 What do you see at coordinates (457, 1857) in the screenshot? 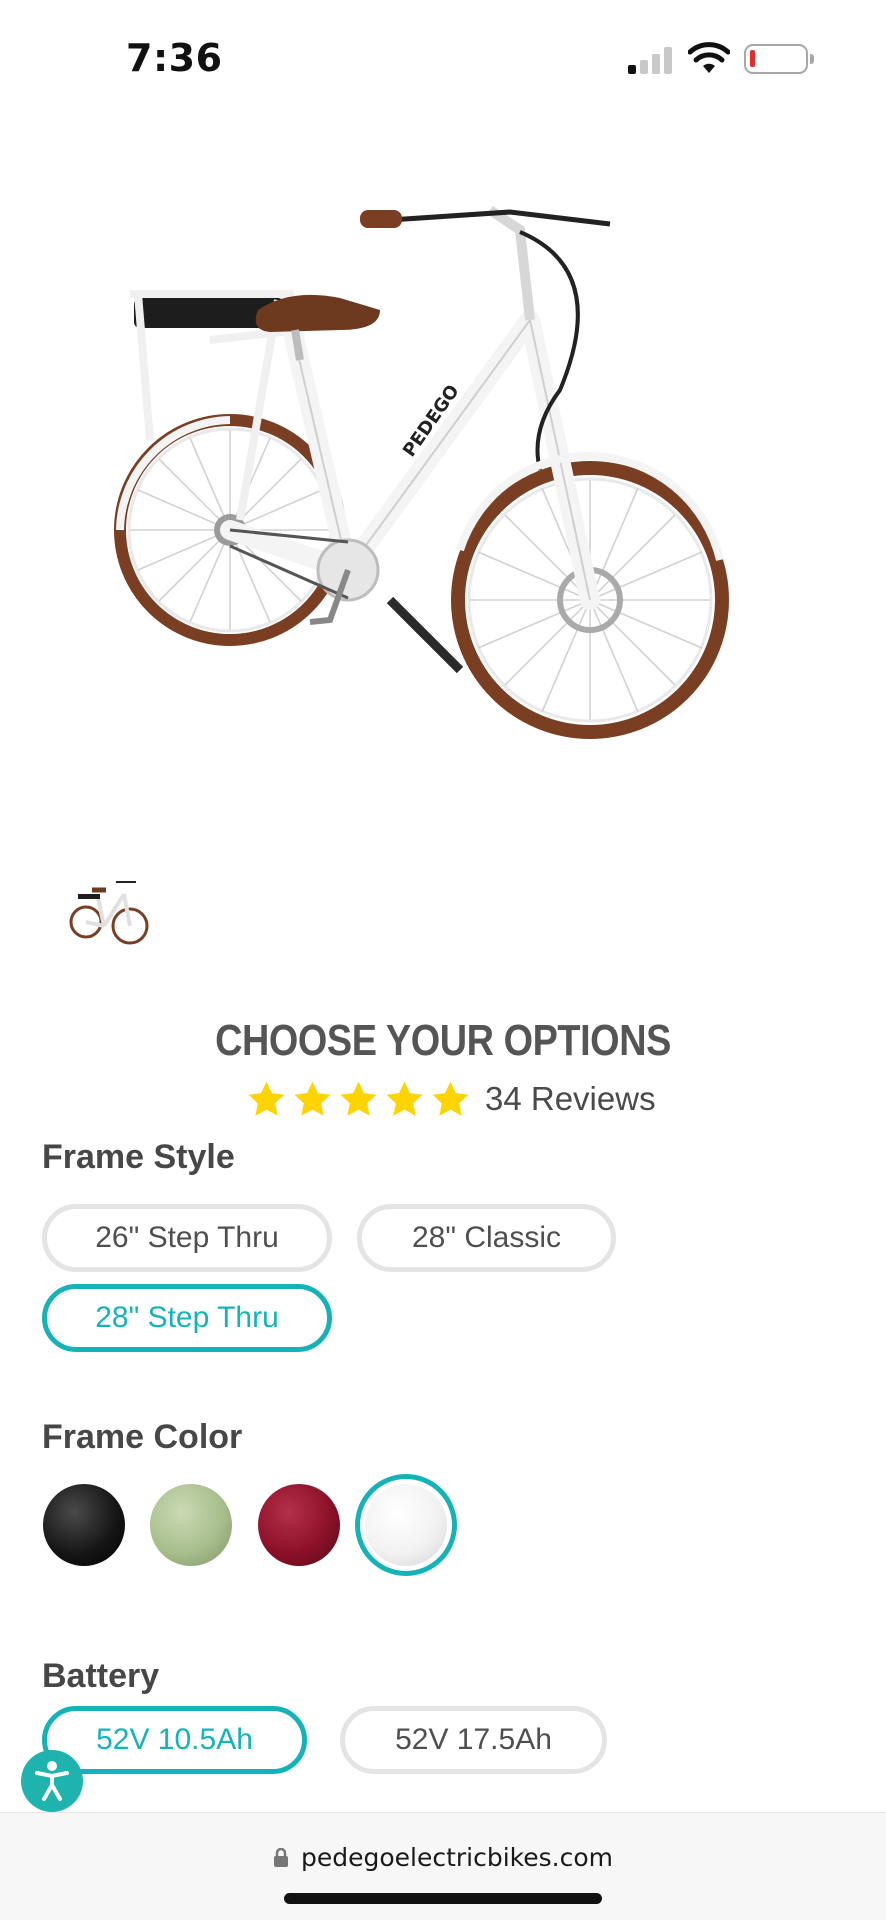
I see `url-text: pedegoelectricbikes.com` at bounding box center [457, 1857].